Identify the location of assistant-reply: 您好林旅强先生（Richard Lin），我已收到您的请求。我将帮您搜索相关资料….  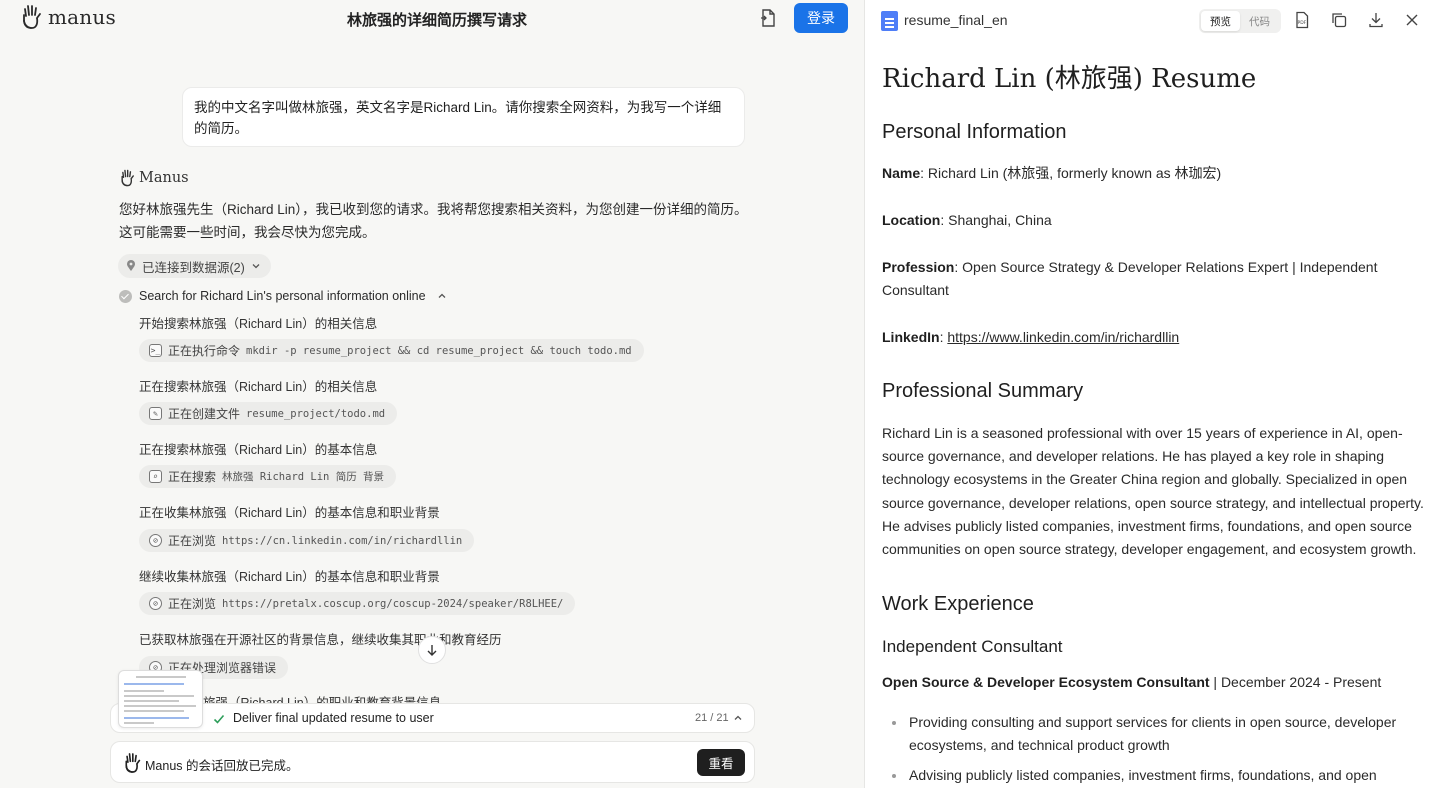
(433, 221).